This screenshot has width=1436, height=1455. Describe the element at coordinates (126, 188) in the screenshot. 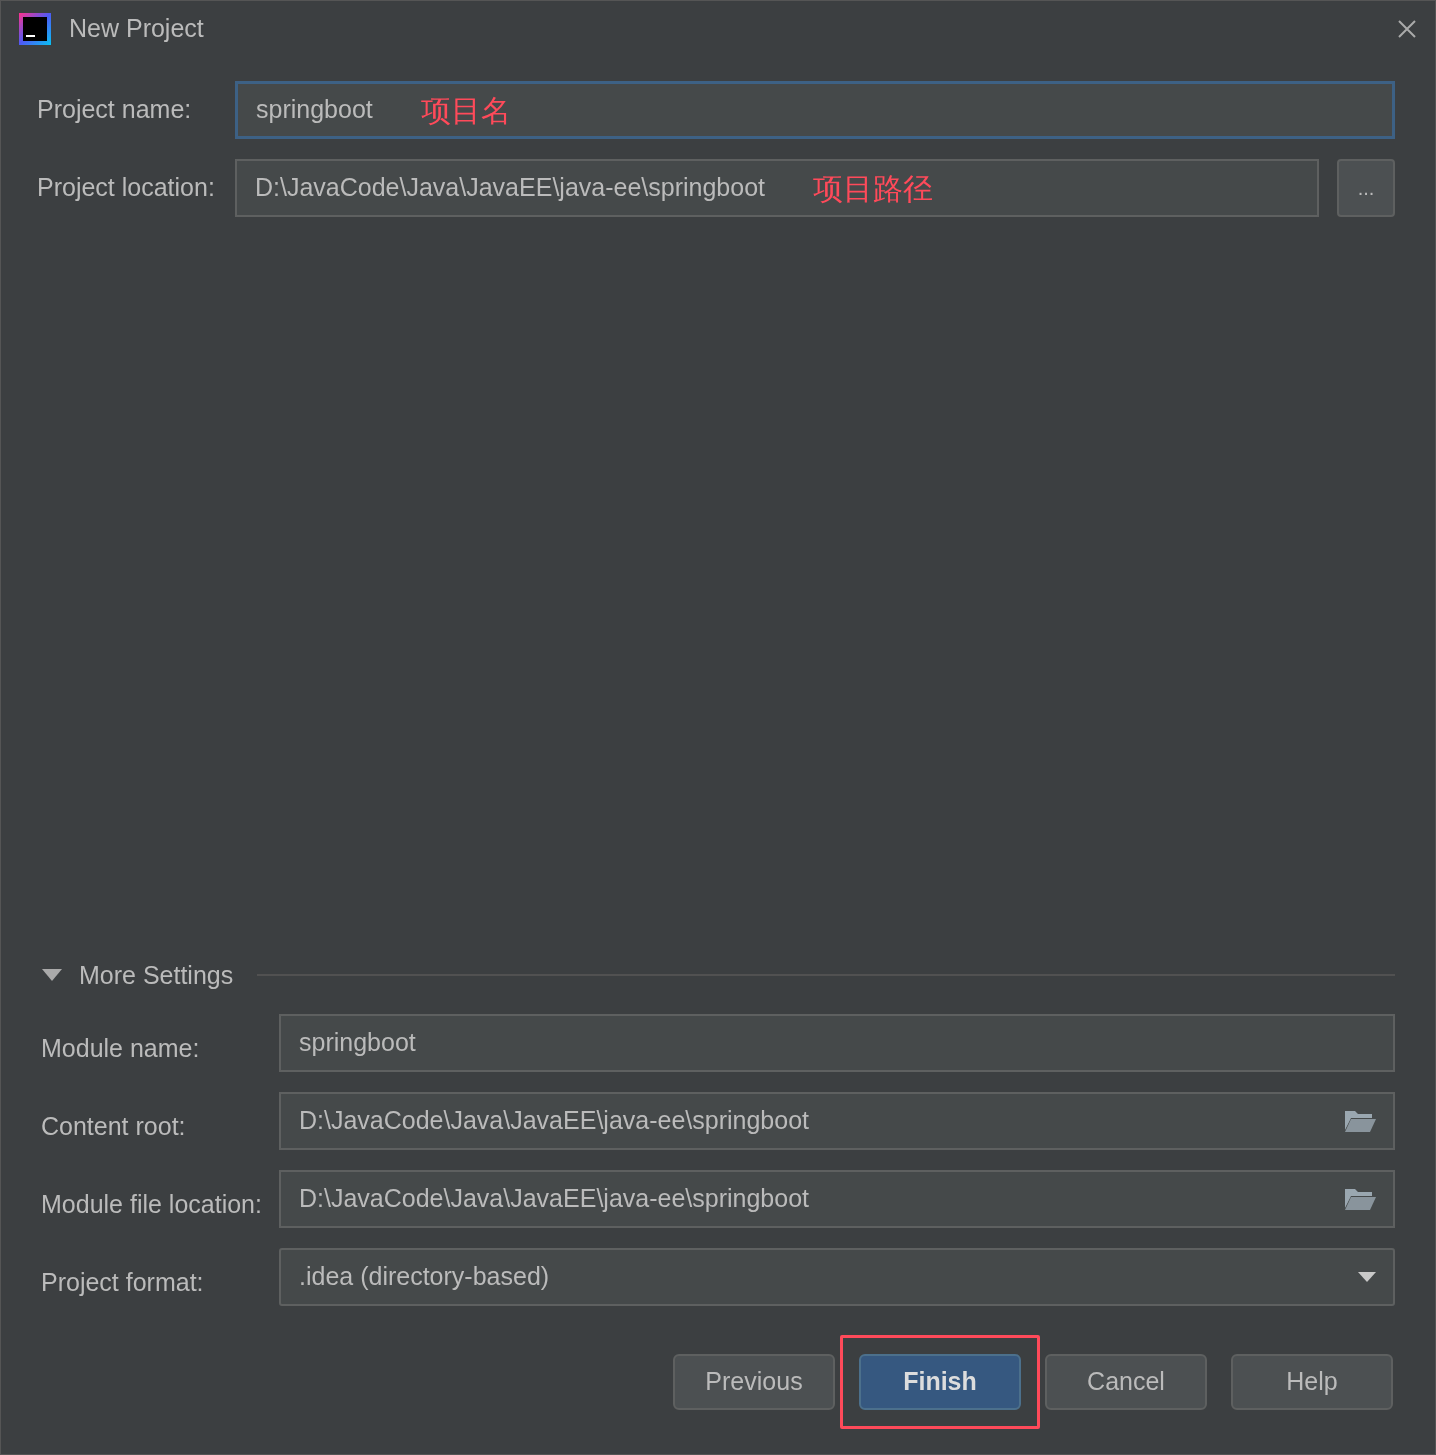

I see `field-label: Project location:` at that location.